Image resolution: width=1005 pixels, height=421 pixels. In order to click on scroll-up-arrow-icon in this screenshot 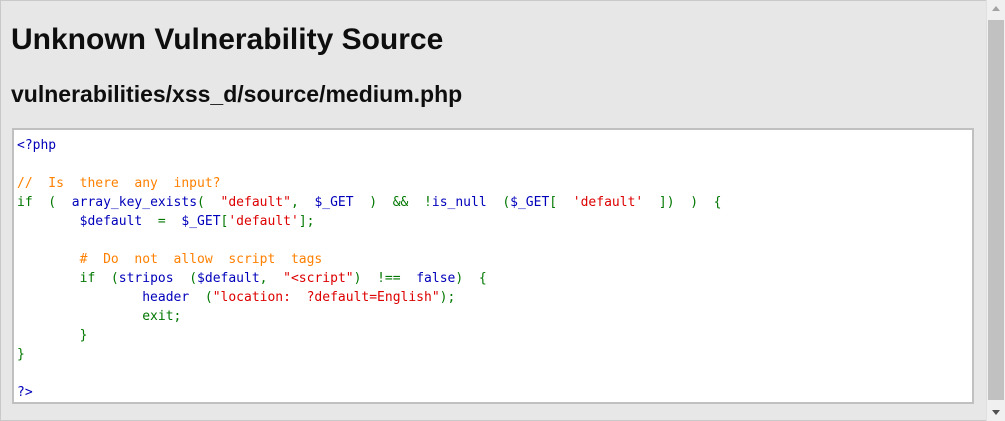, I will do `click(996, 8)`.